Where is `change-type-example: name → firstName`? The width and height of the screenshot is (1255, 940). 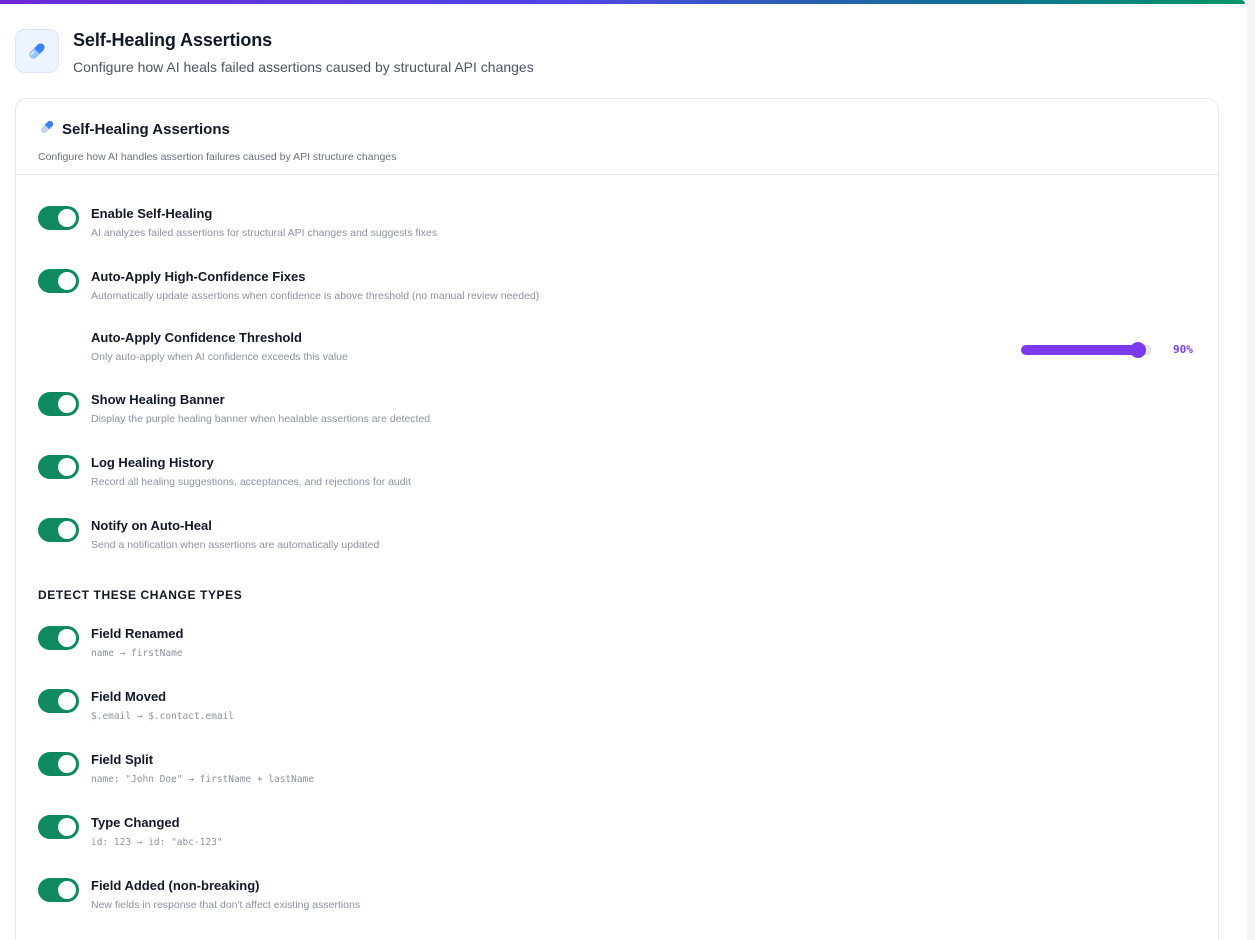 change-type-example: name → firstName is located at coordinates (137, 653).